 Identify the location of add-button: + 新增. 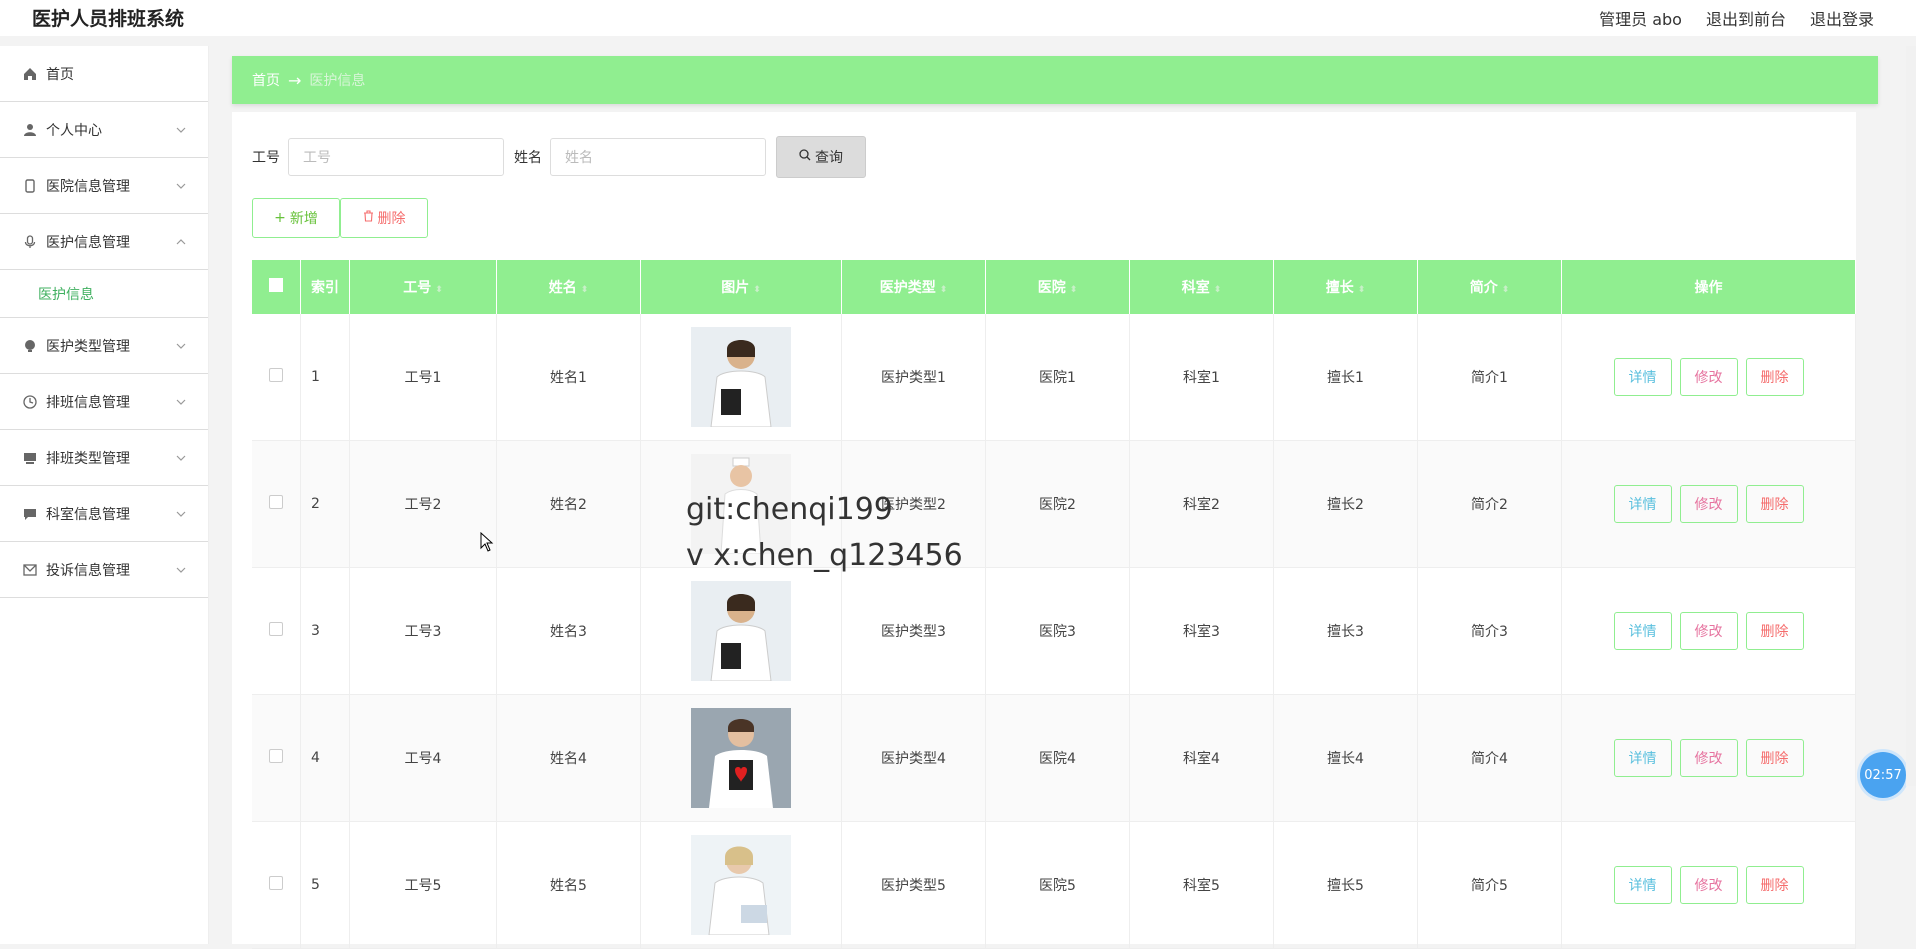
(296, 218).